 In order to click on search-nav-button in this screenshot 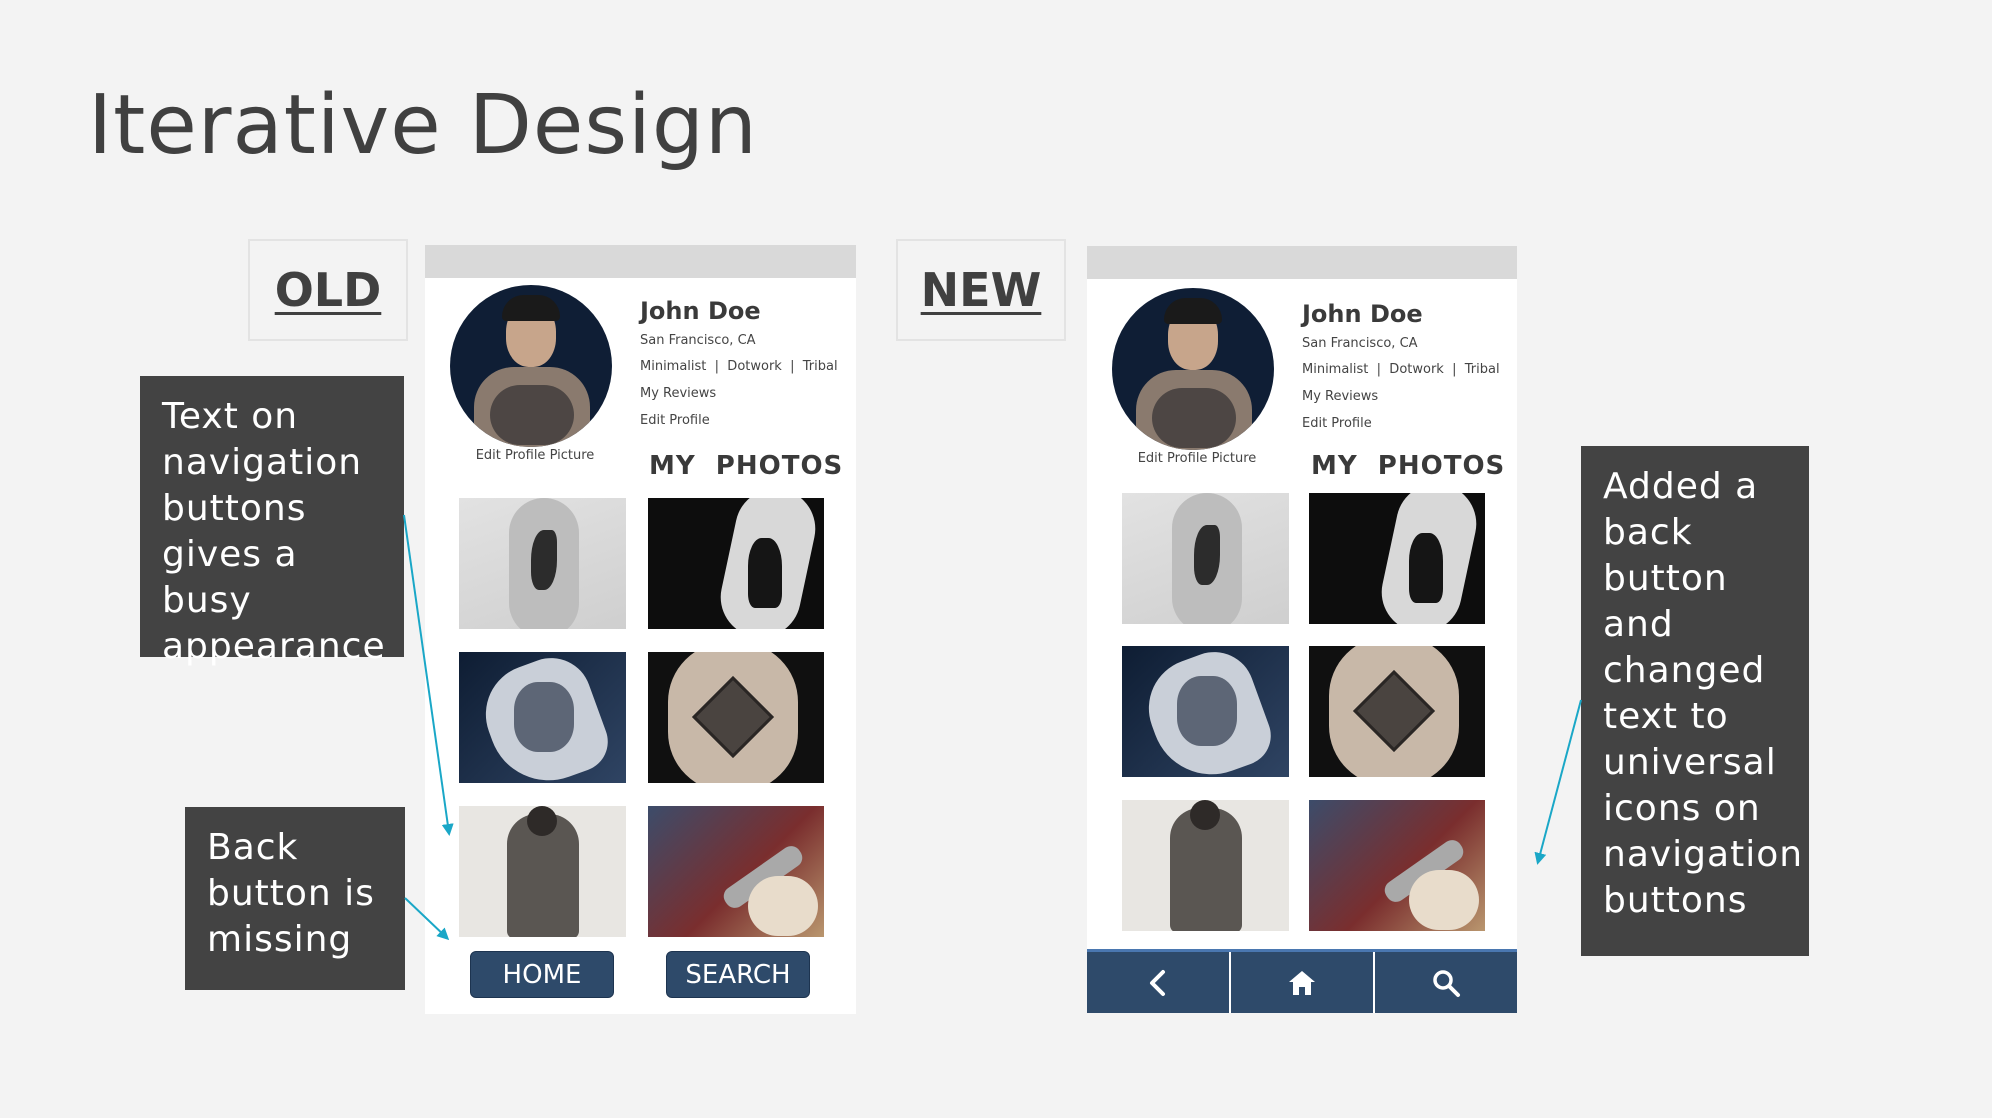, I will do `click(1446, 982)`.